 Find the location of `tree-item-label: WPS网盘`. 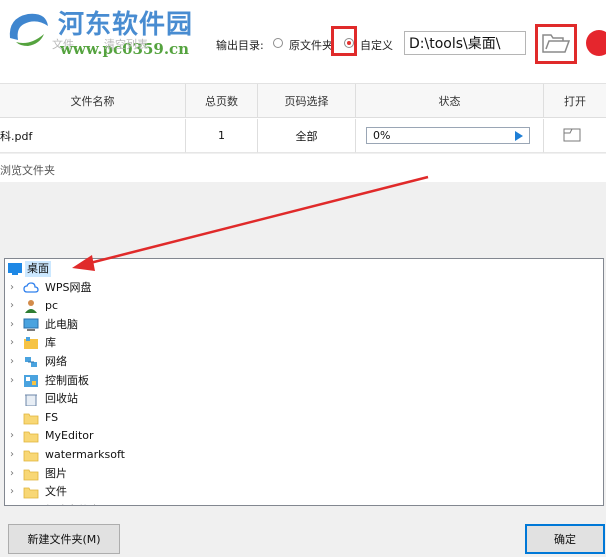

tree-item-label: WPS网盘 is located at coordinates (68, 287).